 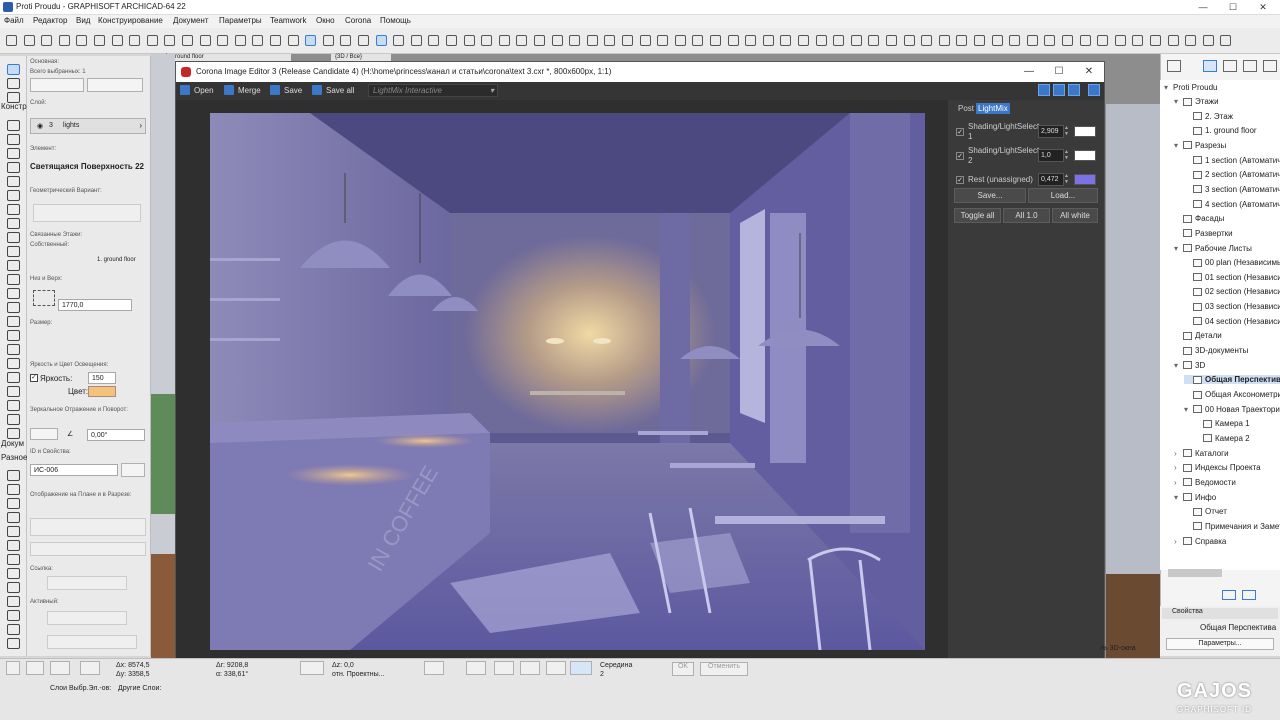 I want to click on story-value: 1. ground floor, so click(x=116, y=260).